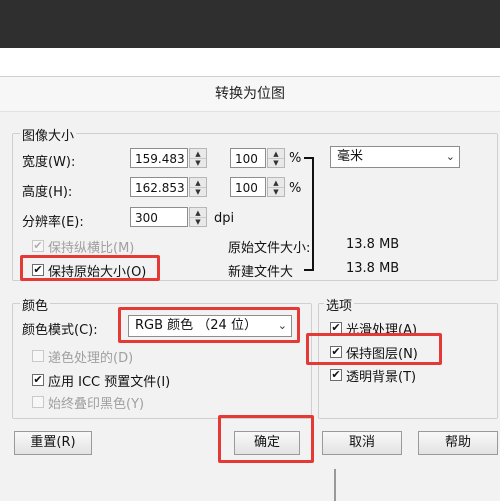 The width and height of the screenshot is (500, 501). Describe the element at coordinates (261, 272) in the screenshot. I see `new-file-size-label: 新建文件大` at that location.